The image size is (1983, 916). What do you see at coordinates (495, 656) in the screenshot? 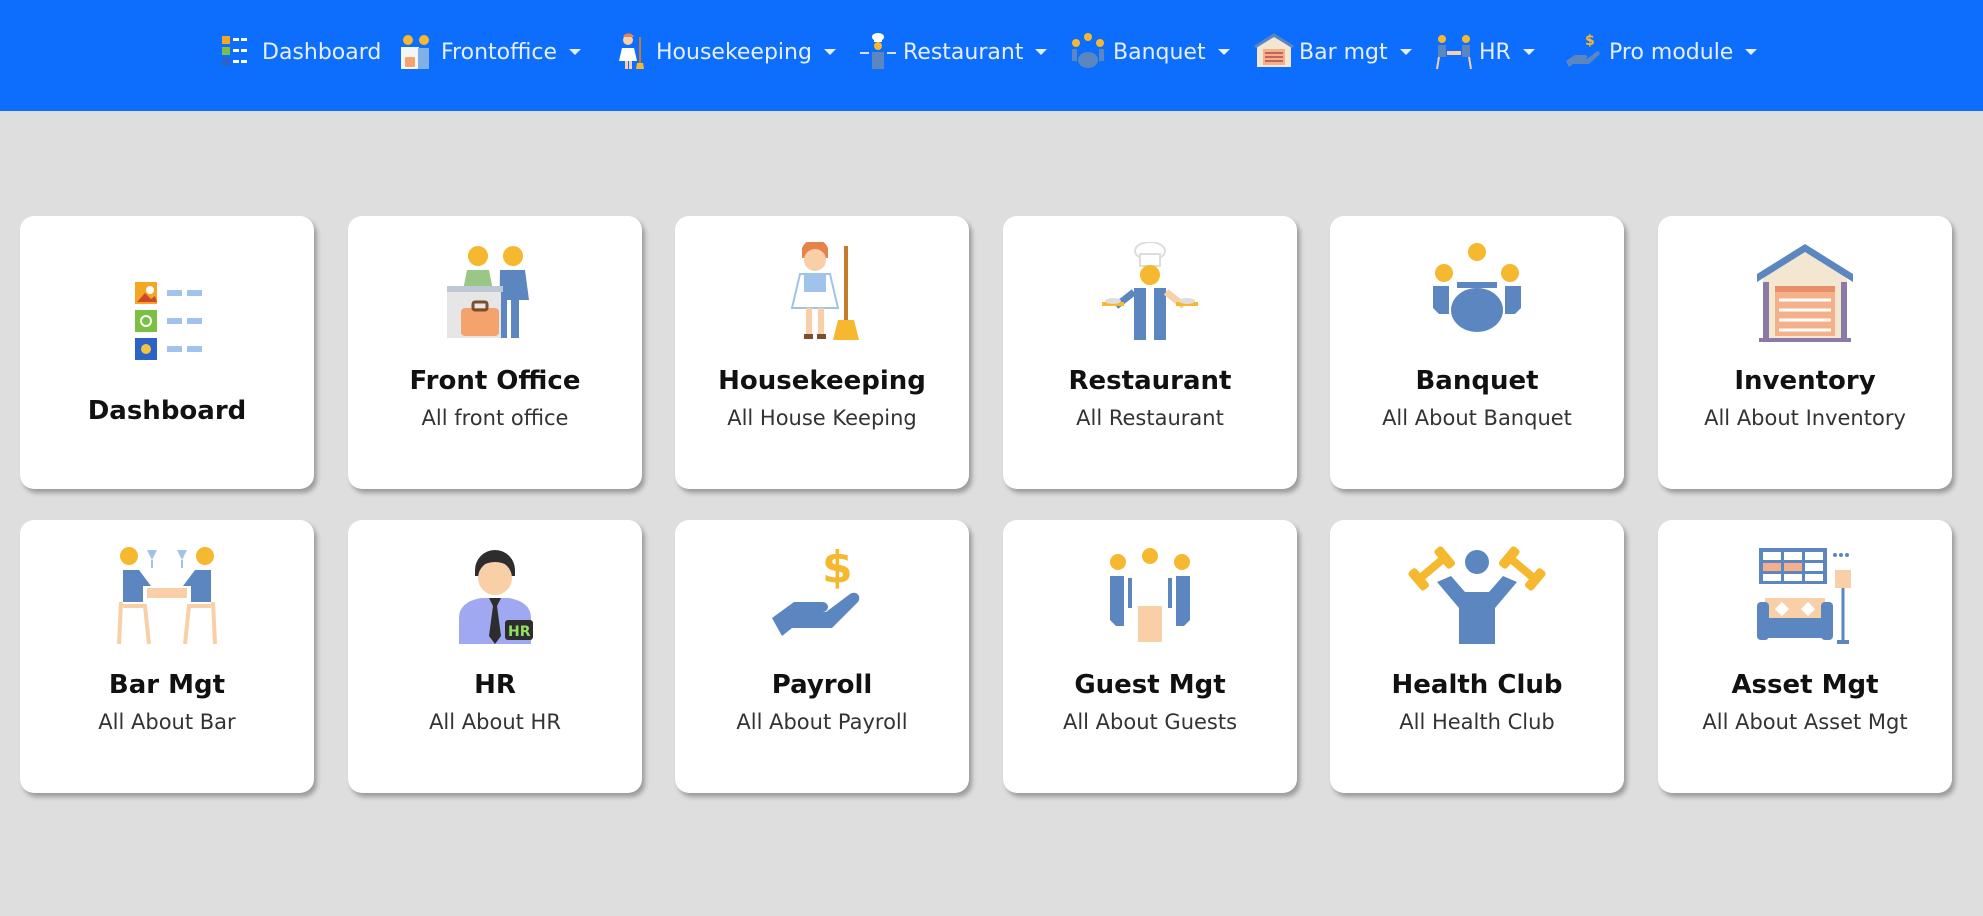
I see `module-card-hr: HR HR All About HR` at bounding box center [495, 656].